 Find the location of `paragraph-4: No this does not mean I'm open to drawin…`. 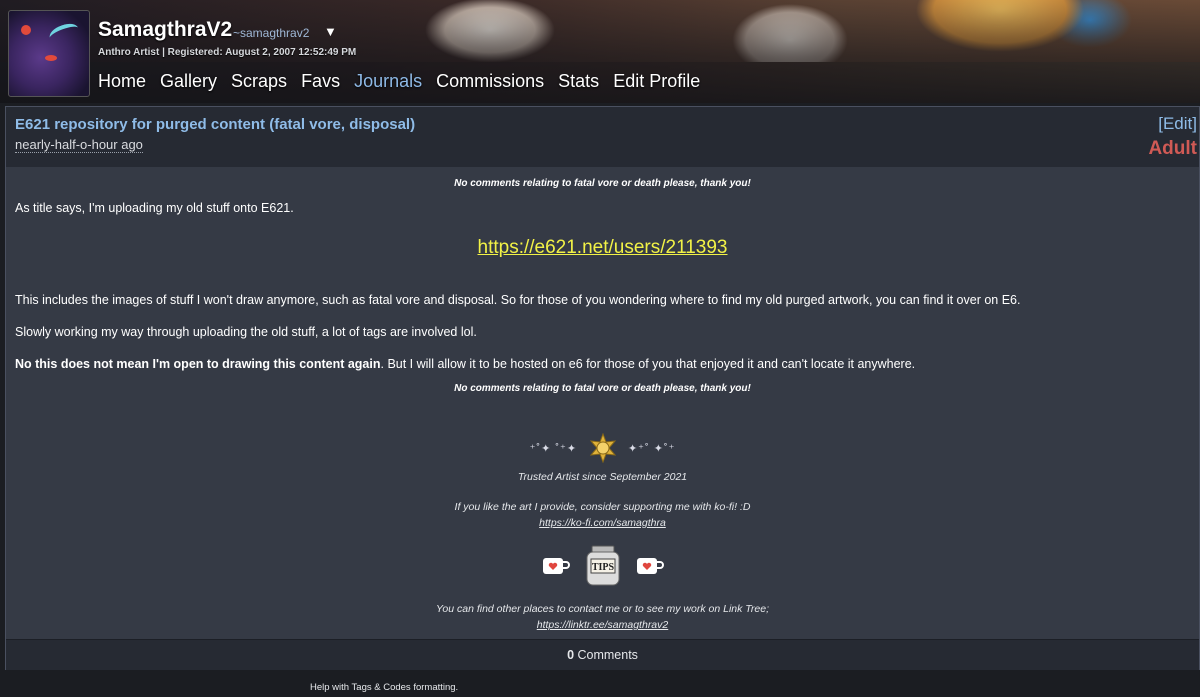

paragraph-4: No this does not mean I'm open to drawin… is located at coordinates (465, 364).